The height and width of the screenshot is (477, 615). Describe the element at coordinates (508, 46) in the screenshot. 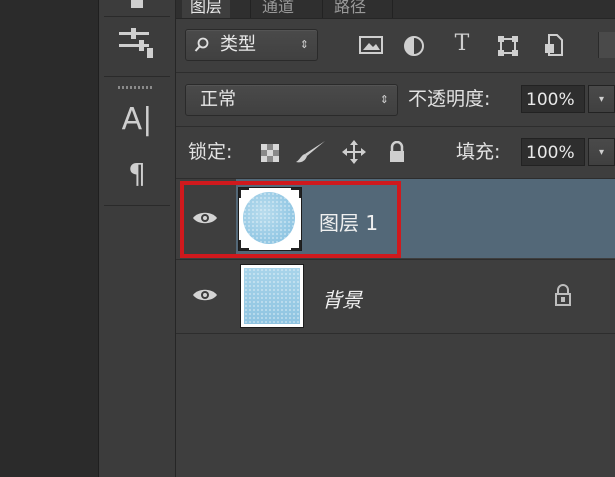

I see `shape-filter-icon` at that location.